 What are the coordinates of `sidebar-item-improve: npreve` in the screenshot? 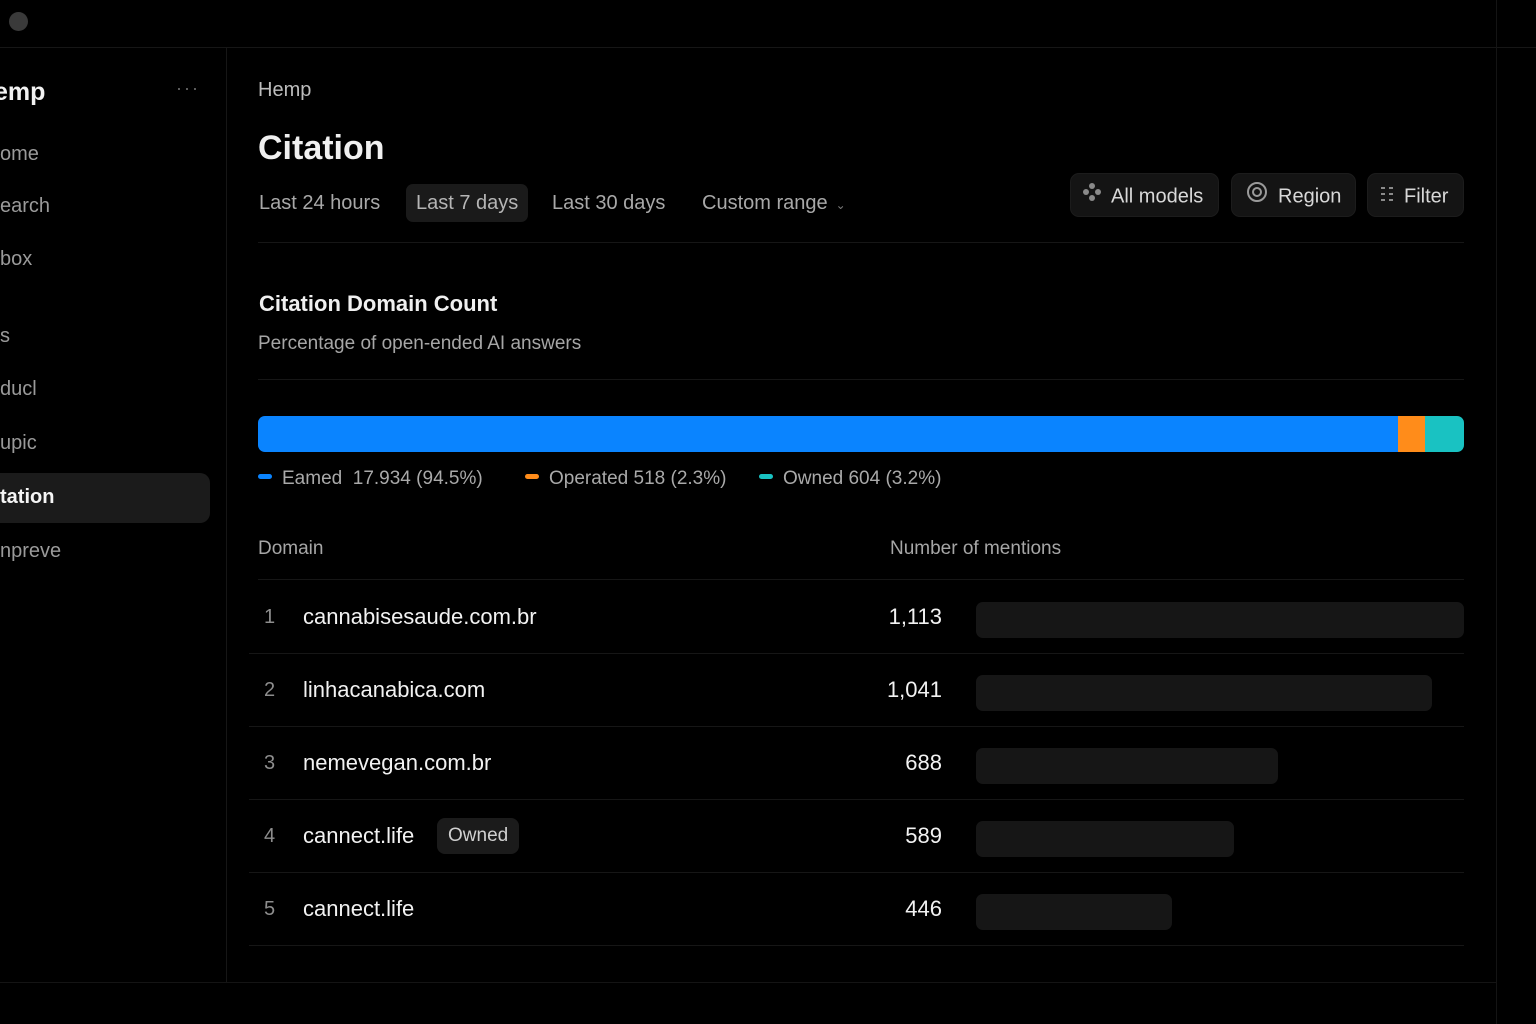 It's located at (30, 551).